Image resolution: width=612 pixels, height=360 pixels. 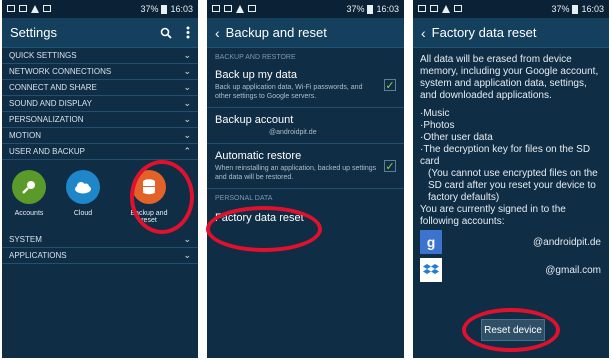 What do you see at coordinates (511, 242) in the screenshot?
I see `account-row: g @androidpit.de` at bounding box center [511, 242].